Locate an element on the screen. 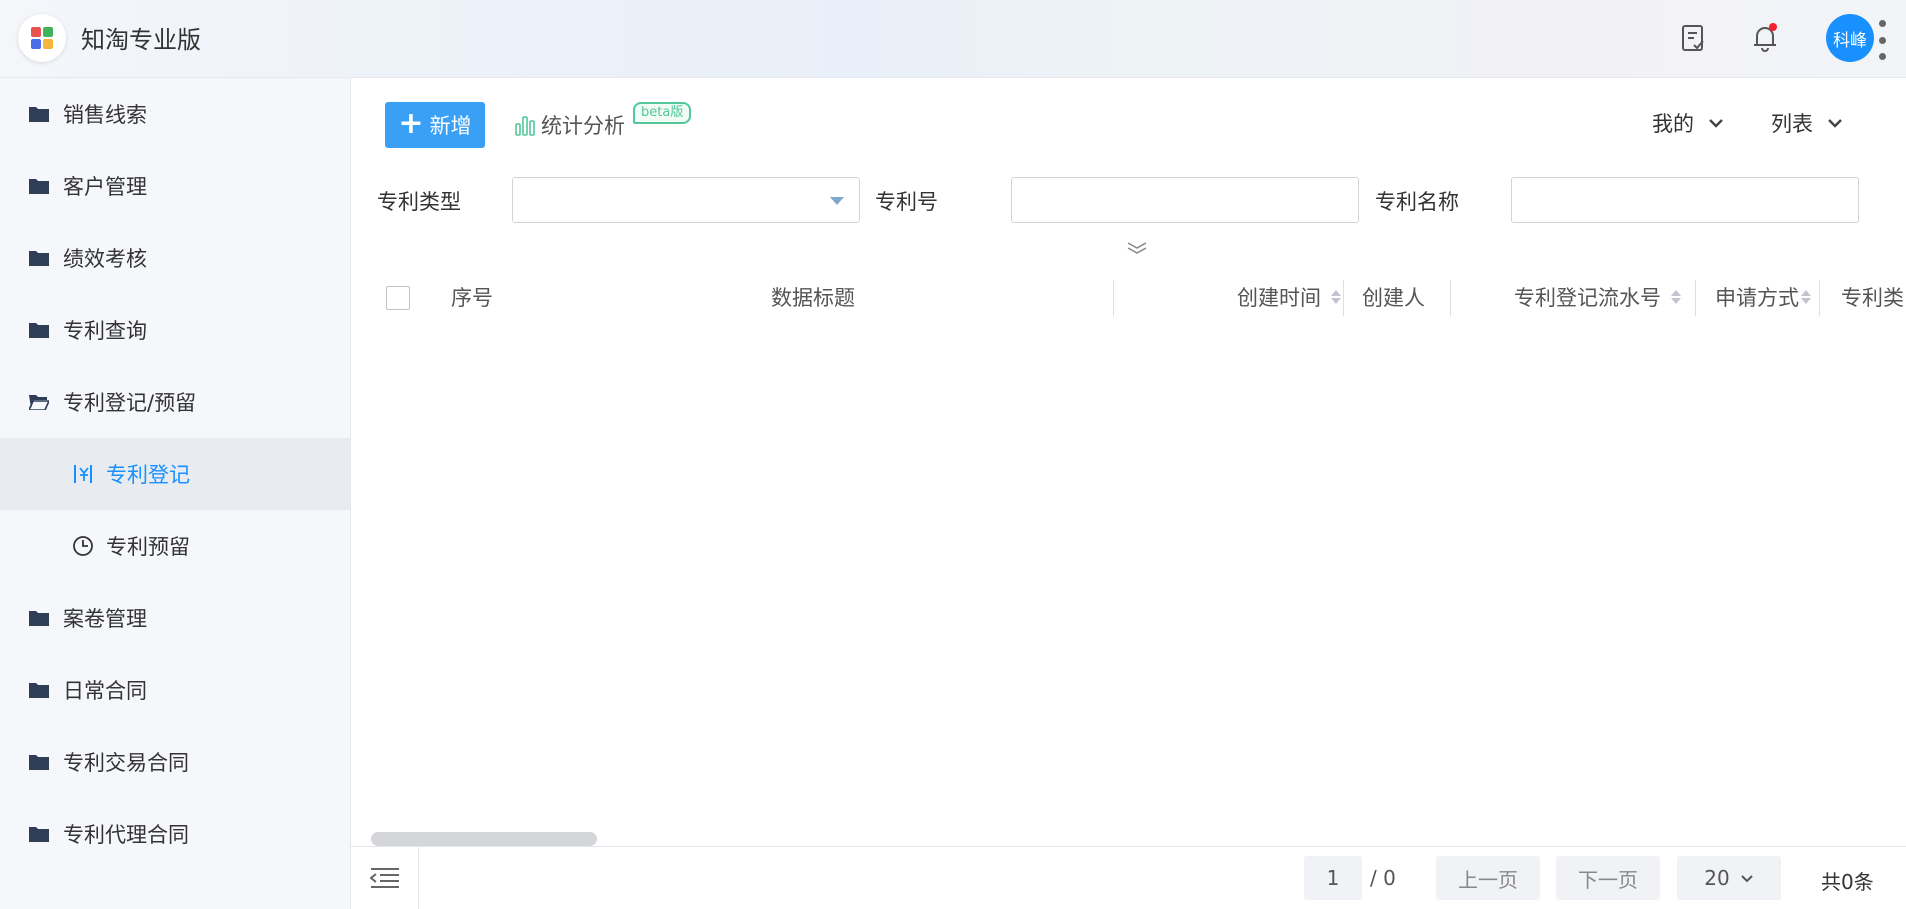 This screenshot has width=1906, height=909. task-list-icon is located at coordinates (1693, 38).